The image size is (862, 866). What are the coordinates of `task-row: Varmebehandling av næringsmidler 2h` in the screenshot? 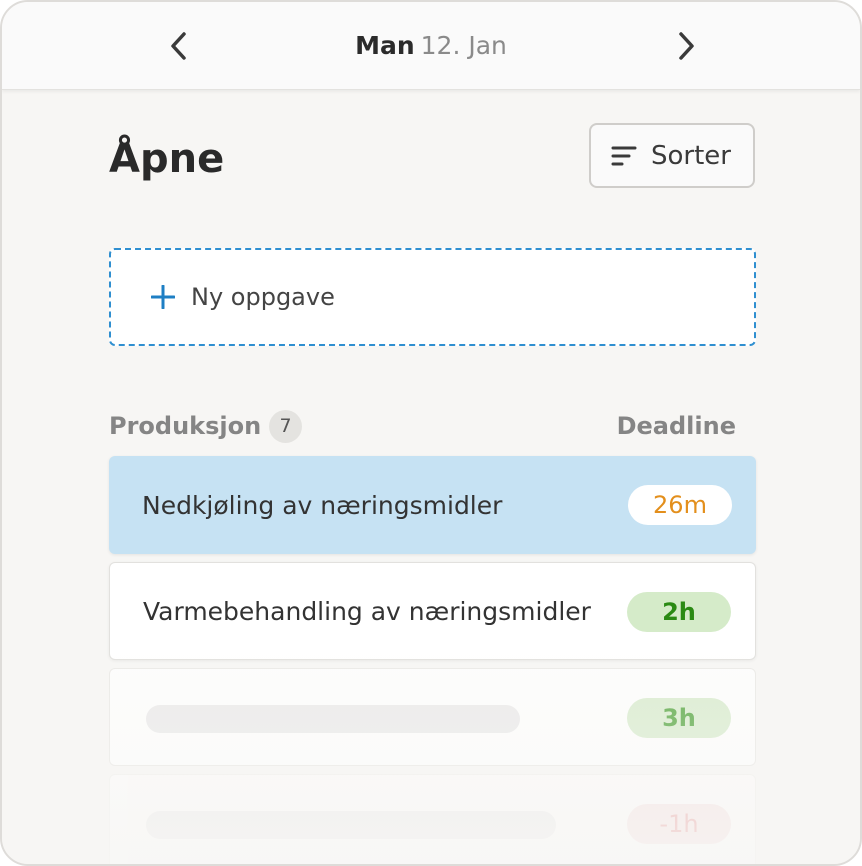 It's located at (432, 611).